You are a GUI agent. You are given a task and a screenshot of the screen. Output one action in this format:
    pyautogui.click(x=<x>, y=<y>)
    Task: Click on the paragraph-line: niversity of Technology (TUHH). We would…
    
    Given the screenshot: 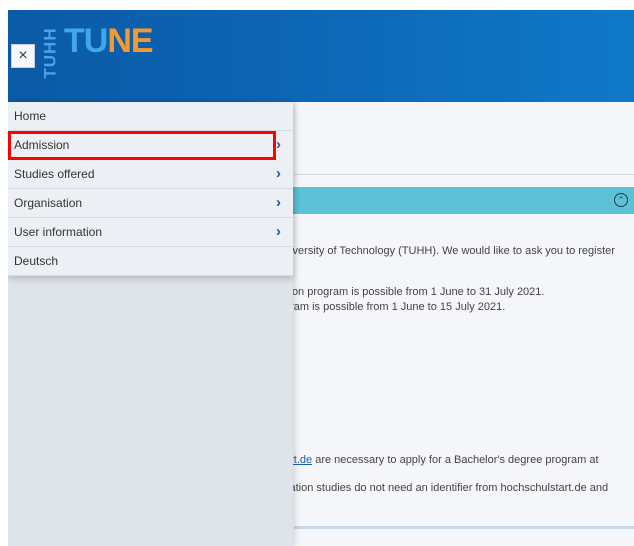 What is the action you would take?
    pyautogui.click(x=449, y=251)
    